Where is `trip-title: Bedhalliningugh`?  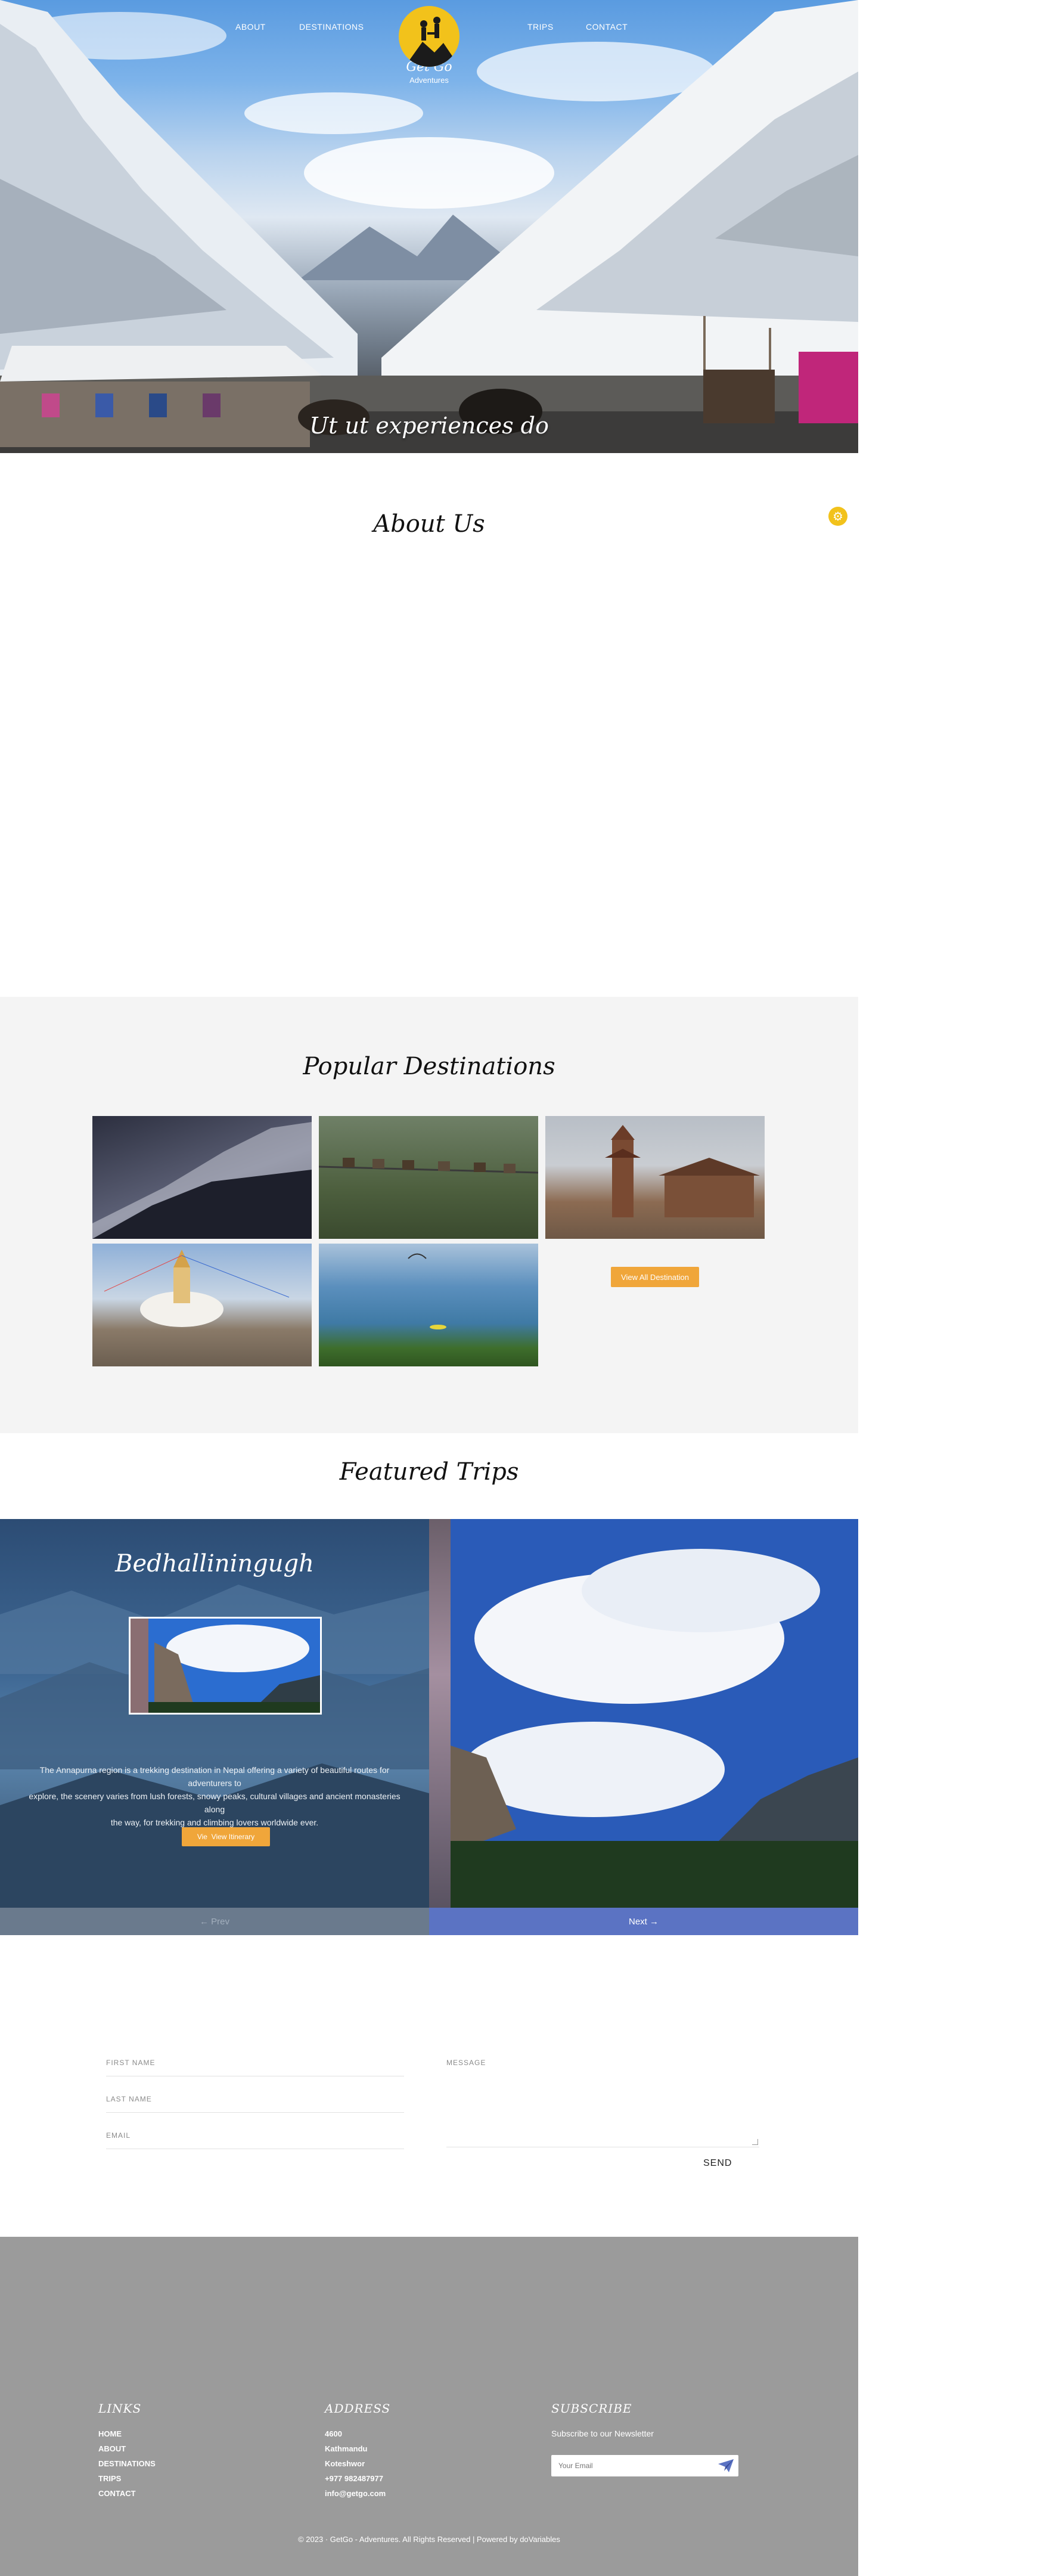 trip-title: Bedhalliningugh is located at coordinates (214, 1563).